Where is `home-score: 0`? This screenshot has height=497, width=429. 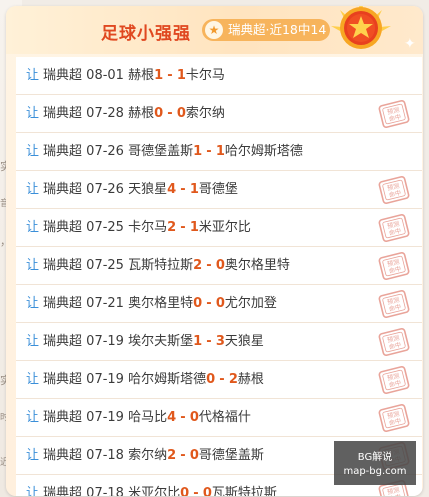 home-score: 0 is located at coordinates (159, 113).